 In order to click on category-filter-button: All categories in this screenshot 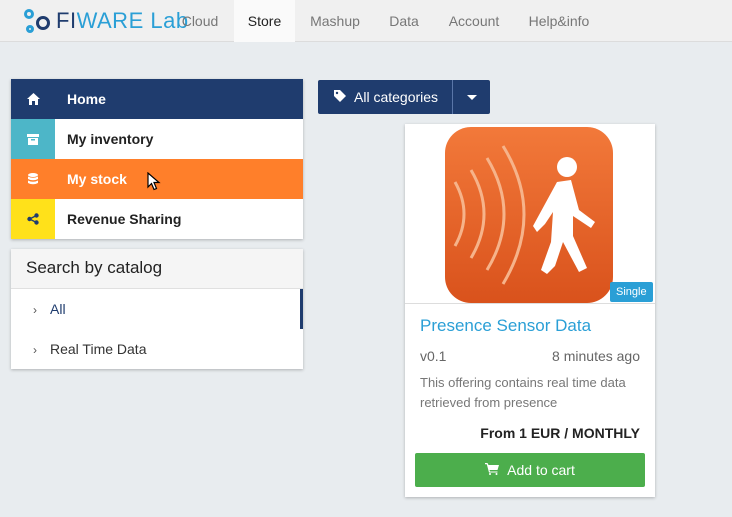, I will do `click(385, 97)`.